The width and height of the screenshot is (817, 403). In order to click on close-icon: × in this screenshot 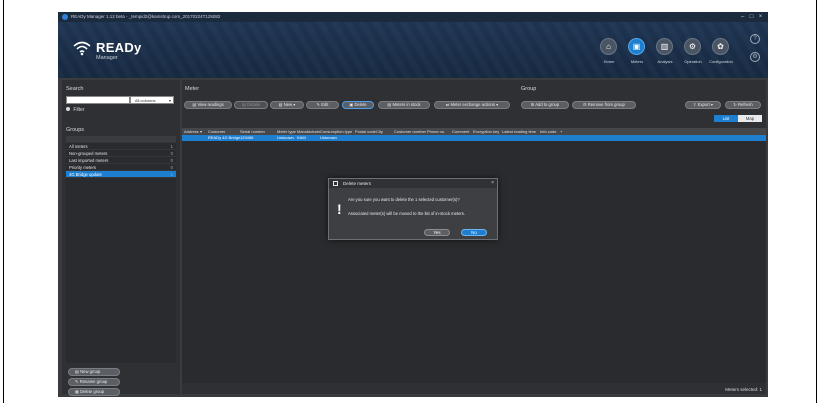, I will do `click(760, 17)`.